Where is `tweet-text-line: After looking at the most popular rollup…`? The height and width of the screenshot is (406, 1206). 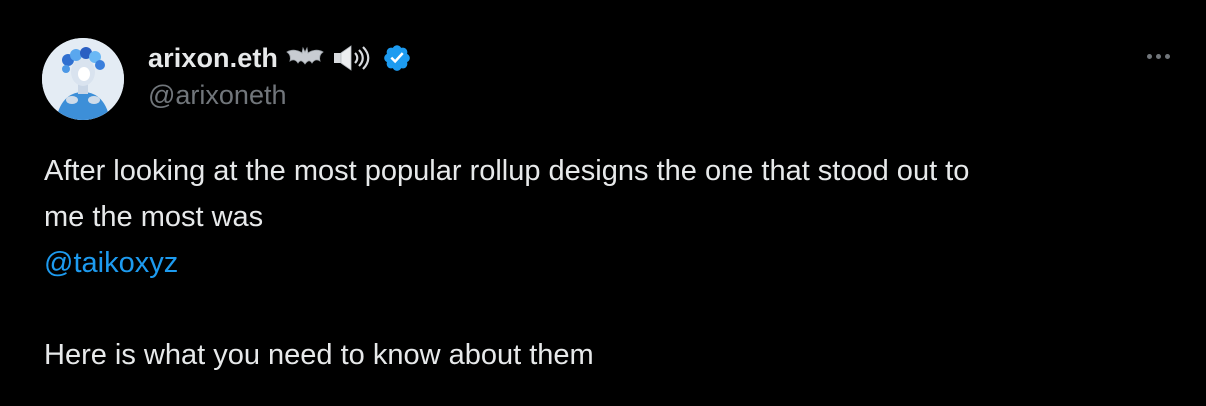 tweet-text-line: After looking at the most popular rollup… is located at coordinates (507, 171).